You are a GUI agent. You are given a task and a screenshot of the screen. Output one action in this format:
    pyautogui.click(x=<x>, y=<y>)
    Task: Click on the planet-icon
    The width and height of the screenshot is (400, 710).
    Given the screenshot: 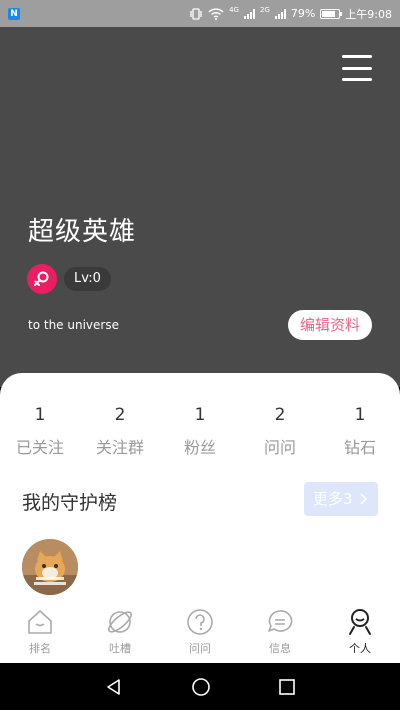 What is the action you would take?
    pyautogui.click(x=120, y=622)
    